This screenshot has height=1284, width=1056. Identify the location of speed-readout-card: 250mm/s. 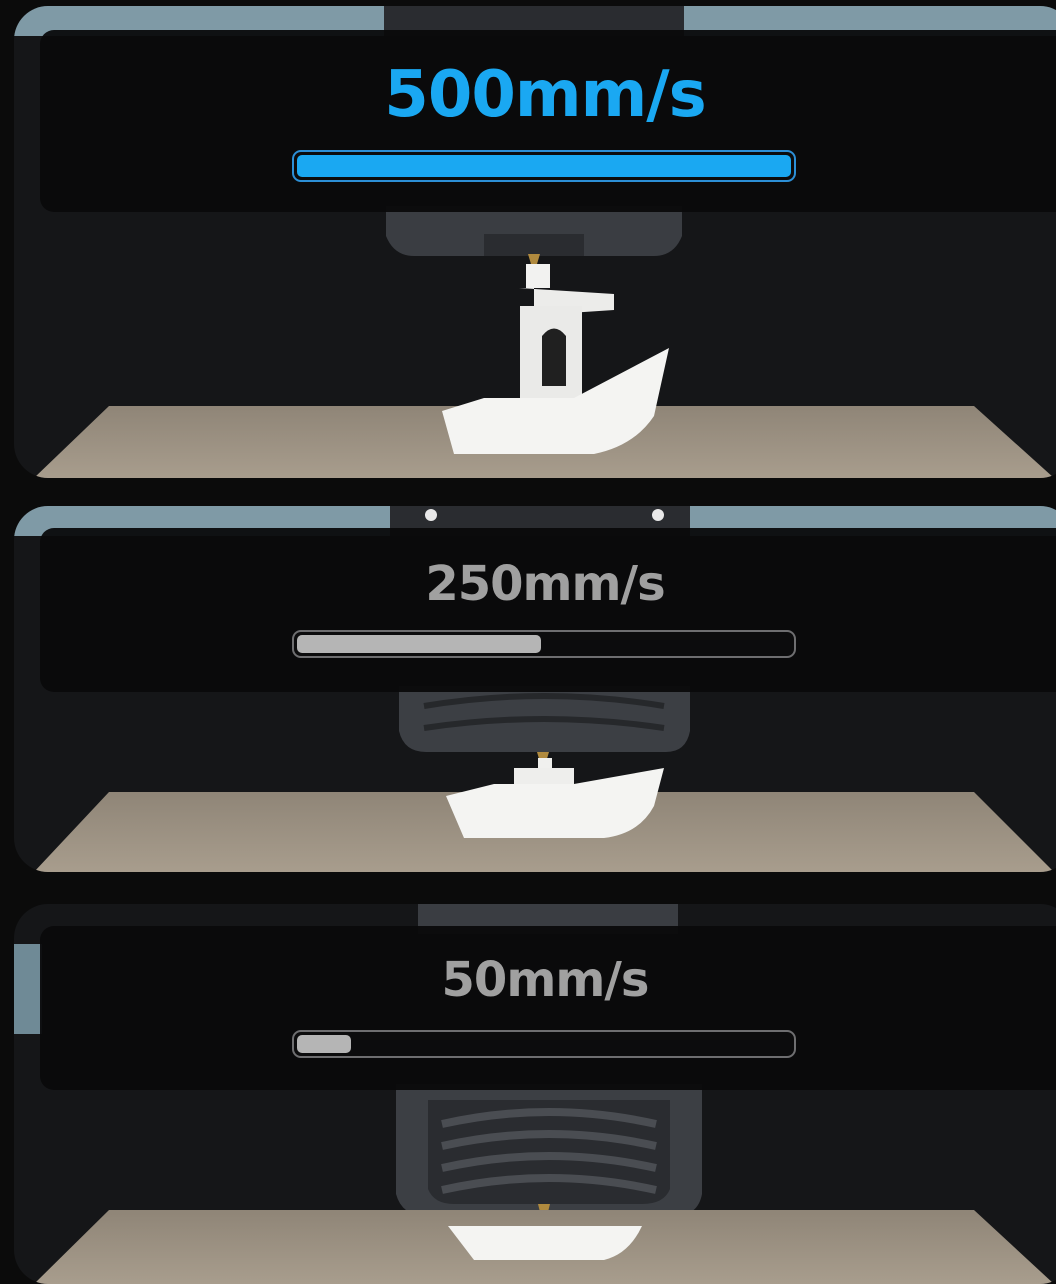
(548, 610).